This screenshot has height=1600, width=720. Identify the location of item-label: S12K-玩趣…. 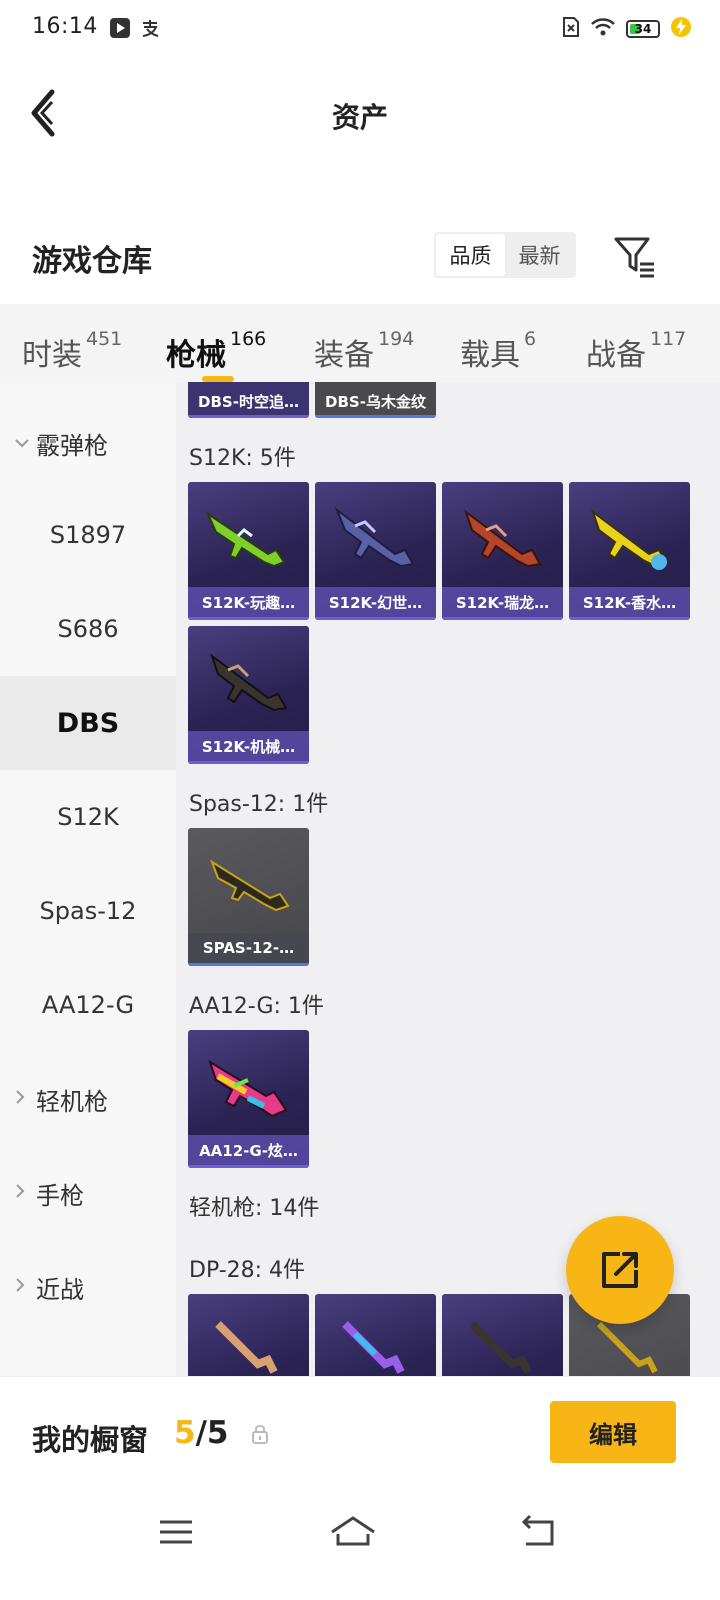
(248, 602).